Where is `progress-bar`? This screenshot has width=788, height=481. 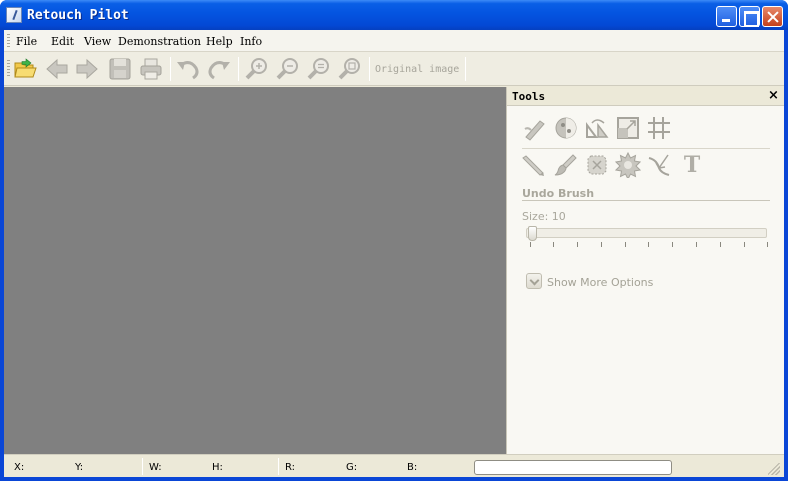 progress-bar is located at coordinates (573, 467).